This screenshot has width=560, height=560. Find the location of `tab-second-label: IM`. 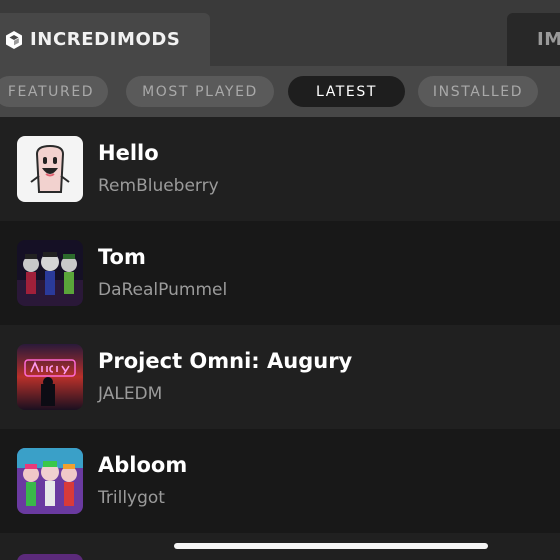

tab-second-label: IM is located at coordinates (548, 39).